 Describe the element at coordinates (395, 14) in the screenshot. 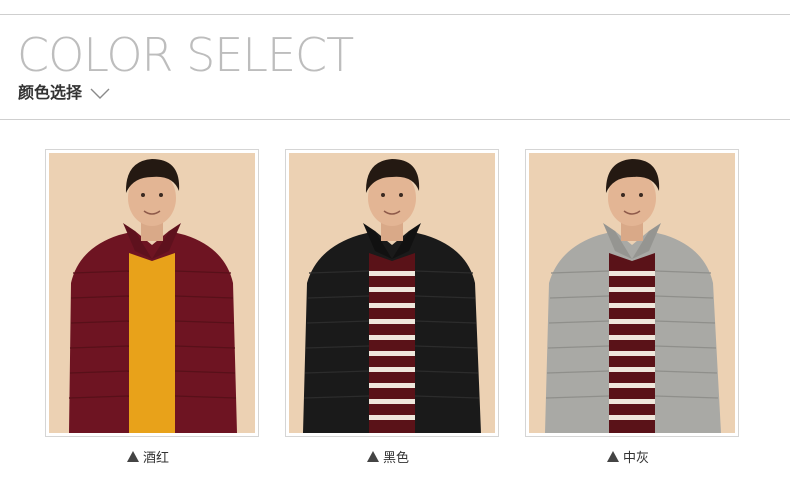

I see `top-divider` at that location.